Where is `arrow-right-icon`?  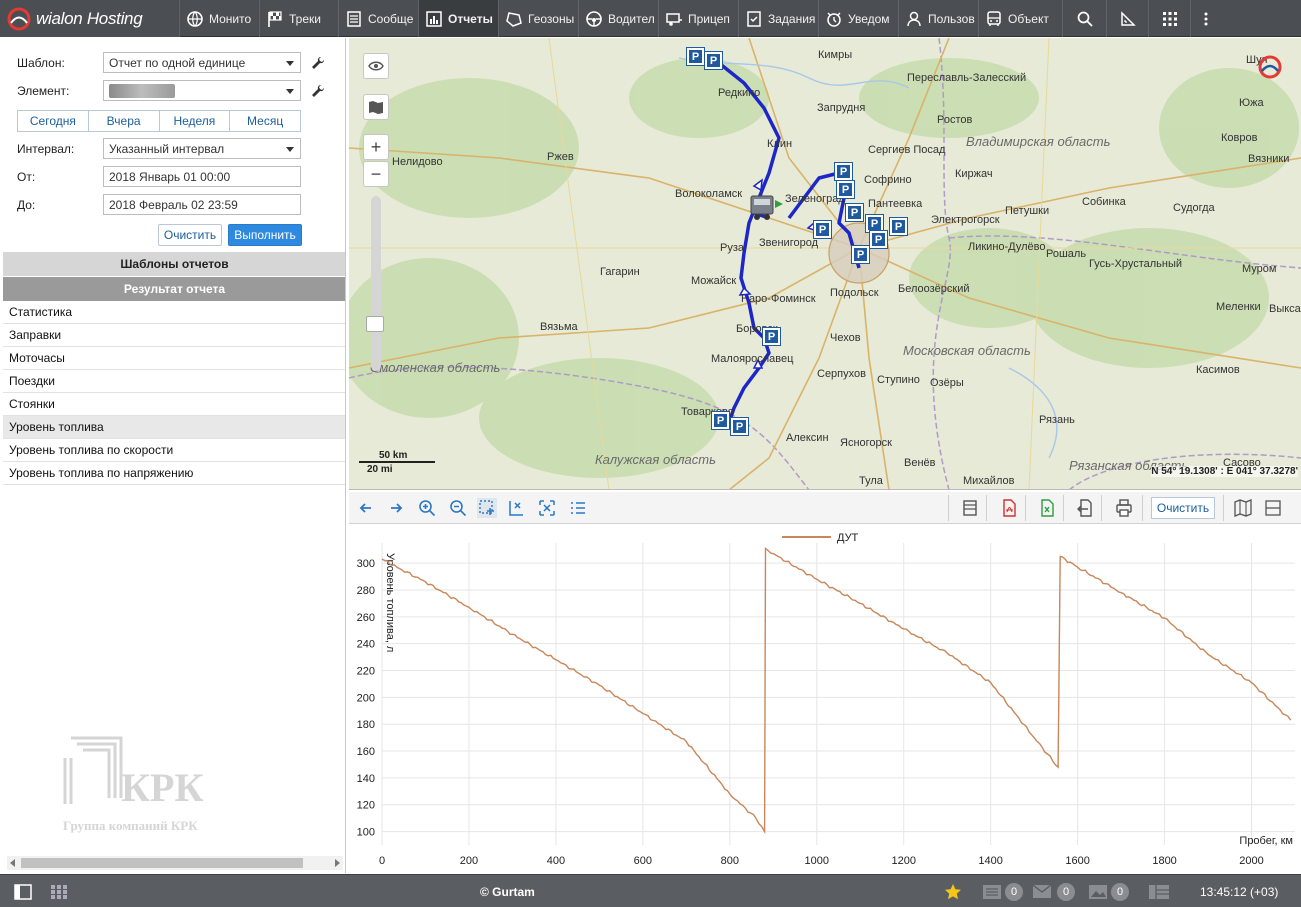 arrow-right-icon is located at coordinates (396, 508).